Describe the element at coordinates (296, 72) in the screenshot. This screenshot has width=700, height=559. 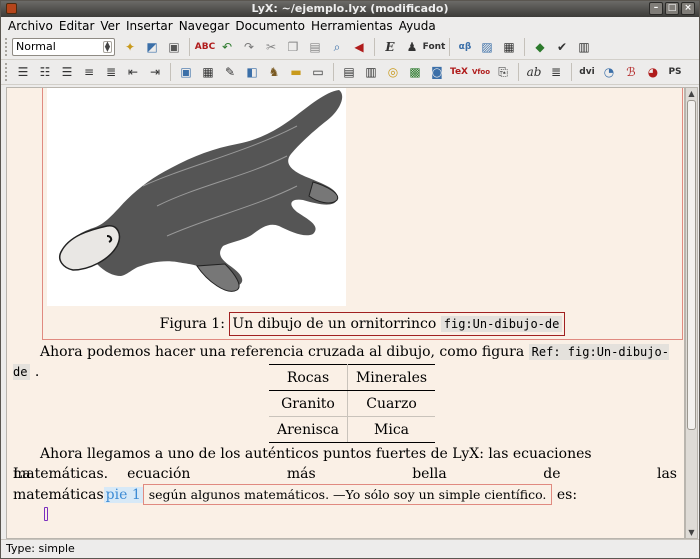
I see `insert-folder-icon: ▬` at that location.